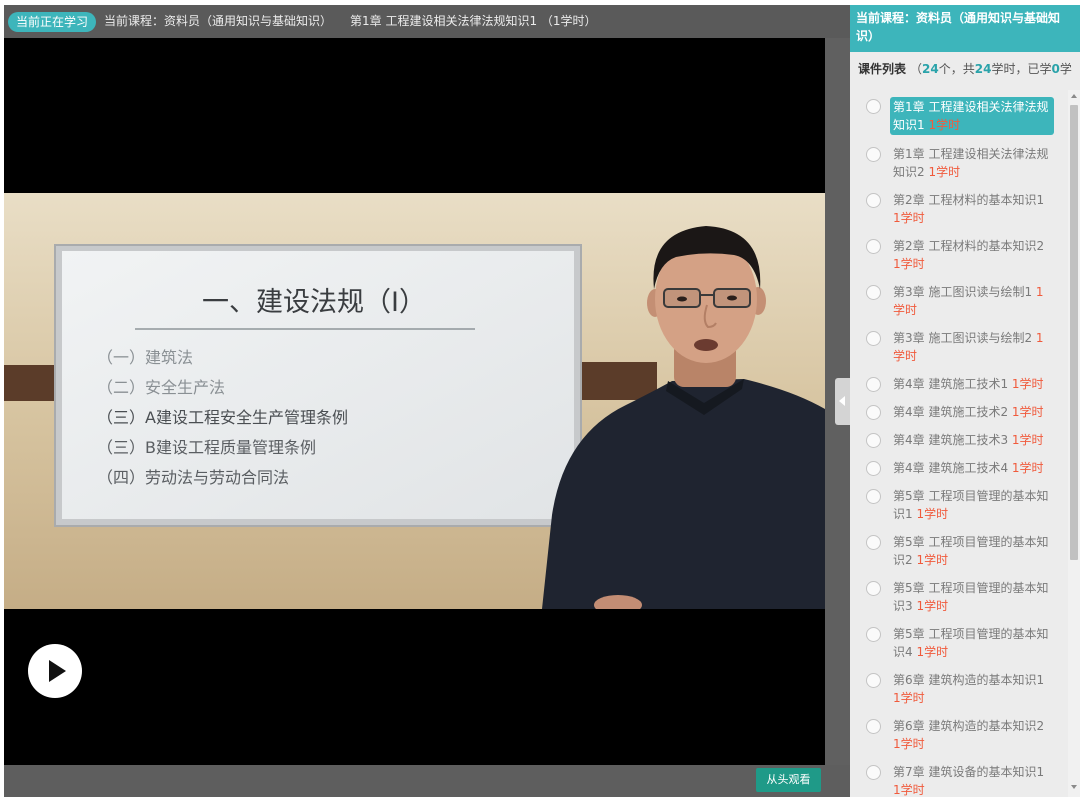  I want to click on course-item-title: 第4章 建筑施工技术4, so click(951, 468).